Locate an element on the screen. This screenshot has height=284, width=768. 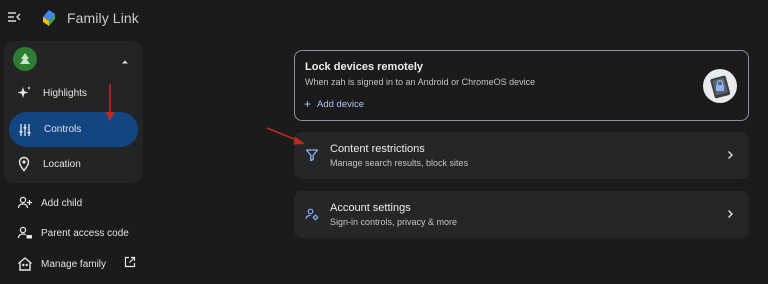
manage-family-link: Manage family is located at coordinates (77, 264).